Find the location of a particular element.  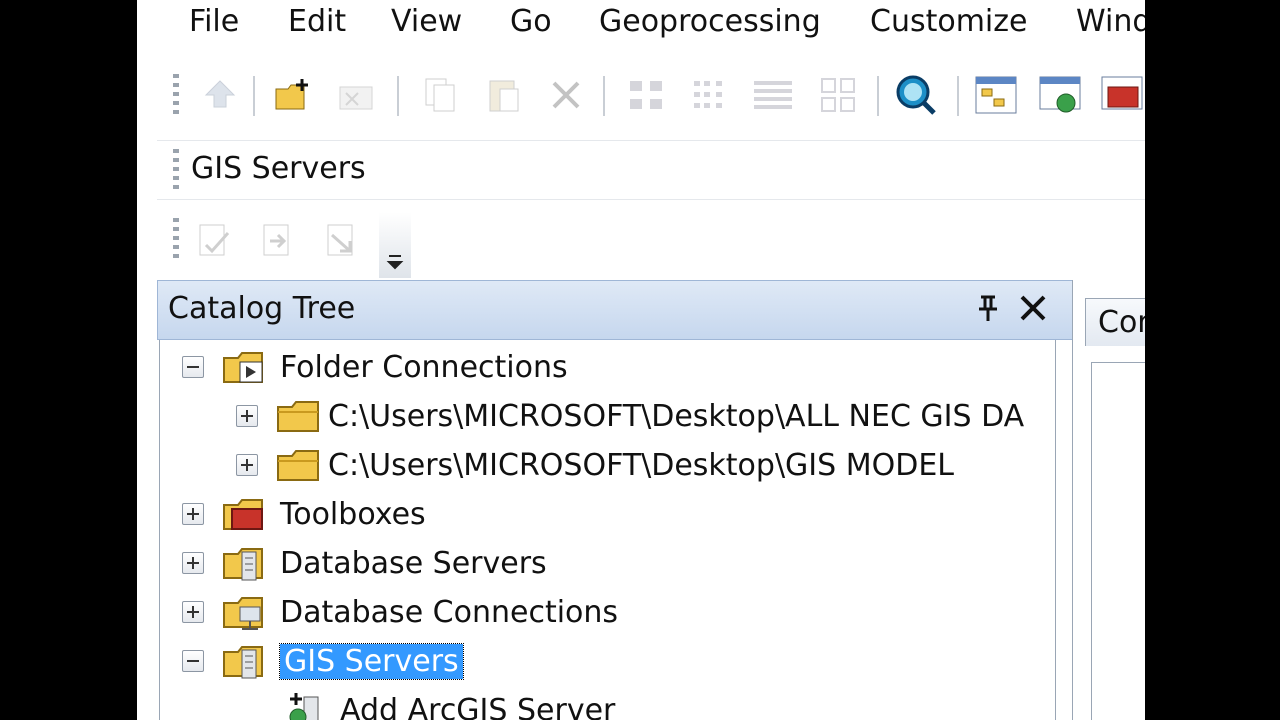

catalog-tree-icon is located at coordinates (996, 95).